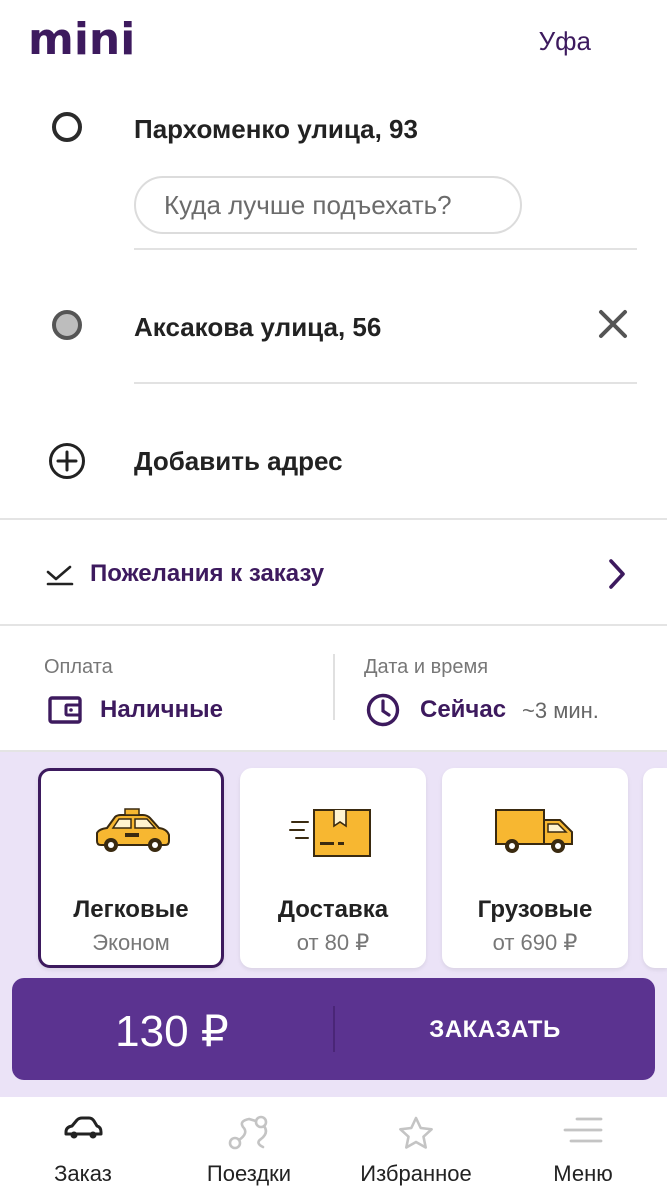 This screenshot has width=667, height=1200. Describe the element at coordinates (207, 573) in the screenshot. I see `order-wishes-label: Пожелания к заказу` at that location.